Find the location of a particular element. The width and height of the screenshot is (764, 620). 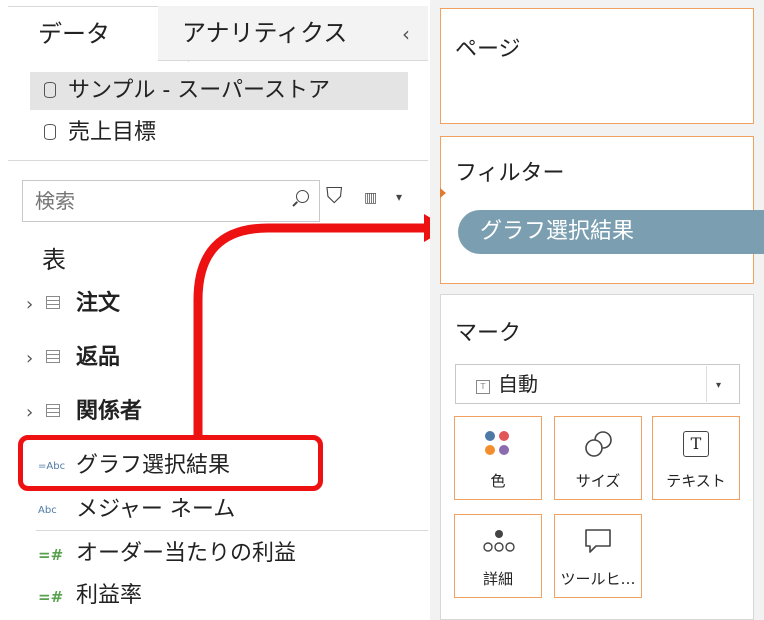

drop-indicator-icon is located at coordinates (443, 193).